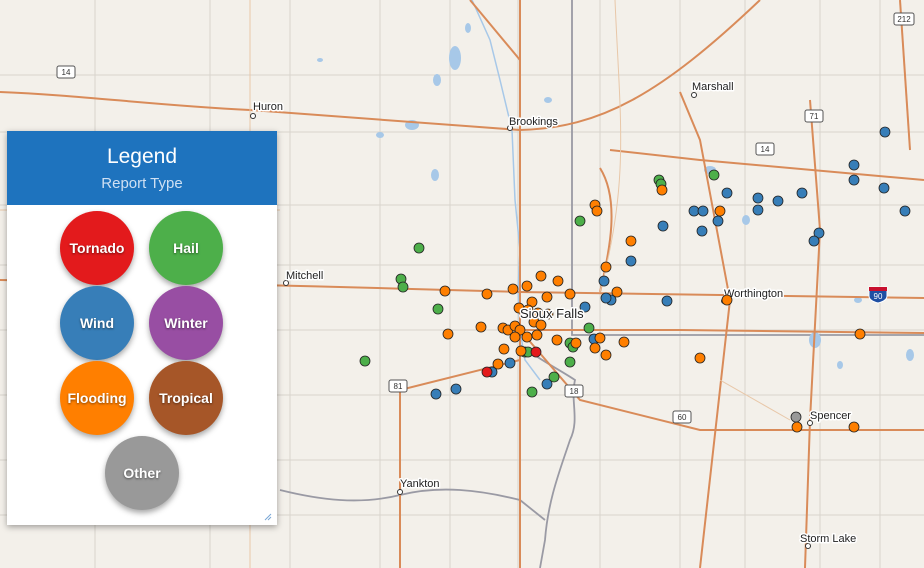  What do you see at coordinates (713, 87) in the screenshot?
I see `city-label-marshall: Marshall` at bounding box center [713, 87].